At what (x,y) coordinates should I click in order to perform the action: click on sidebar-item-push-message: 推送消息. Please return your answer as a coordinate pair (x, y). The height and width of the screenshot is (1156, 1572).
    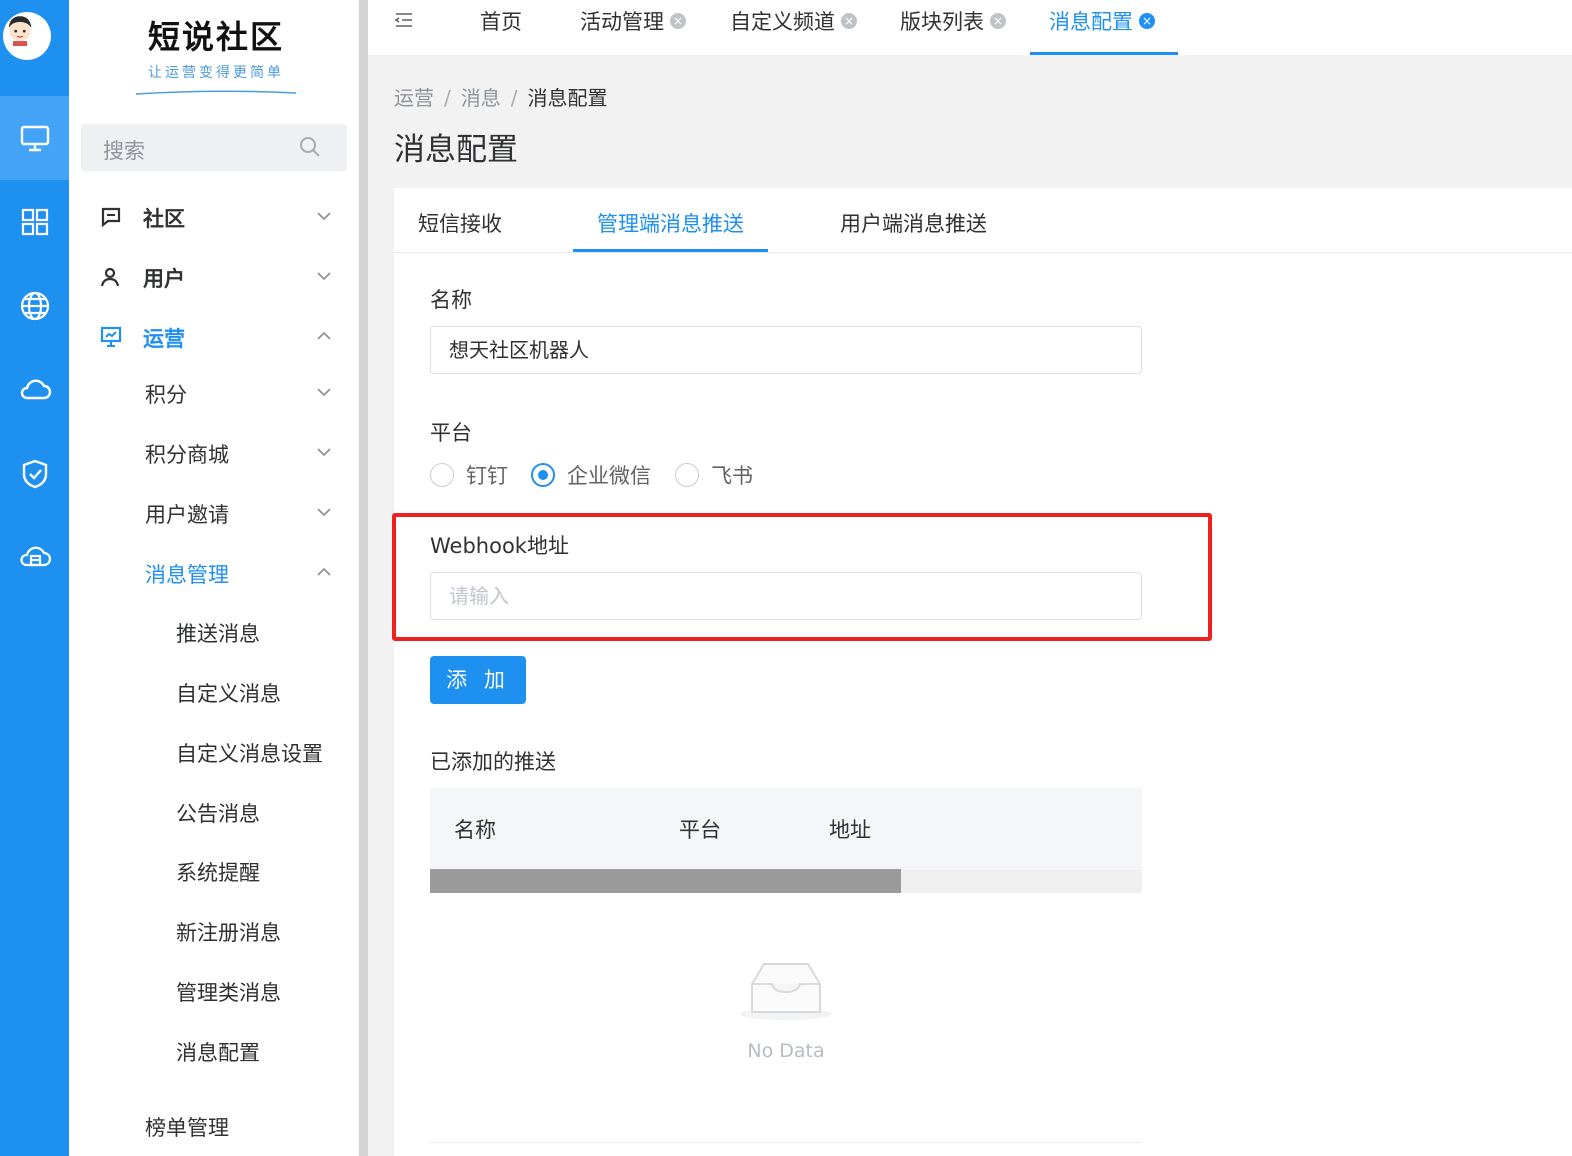
    Looking at the image, I should click on (214, 633).